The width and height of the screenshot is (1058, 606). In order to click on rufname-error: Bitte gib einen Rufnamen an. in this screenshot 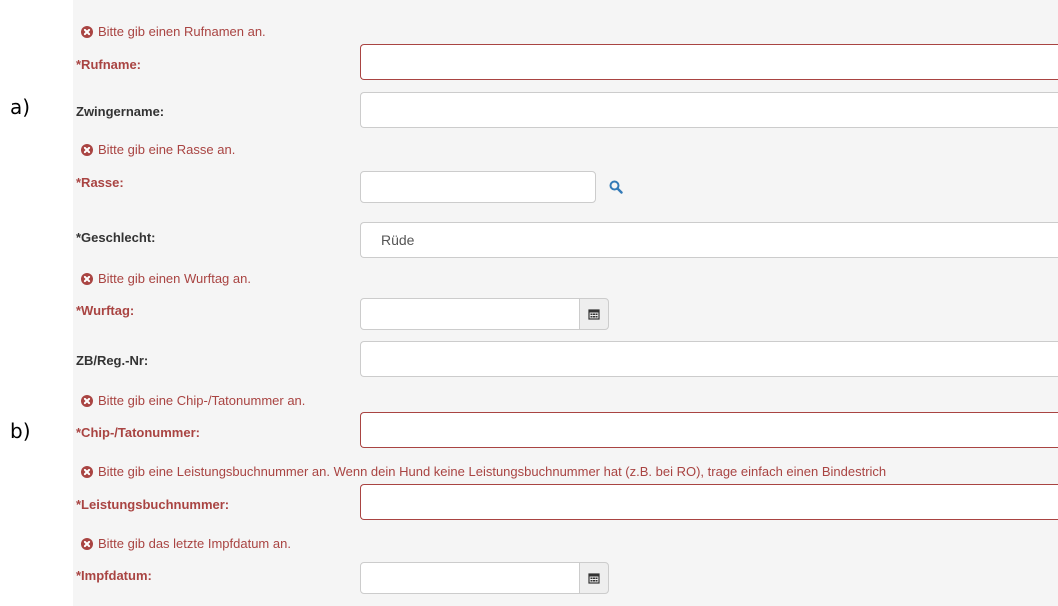, I will do `click(173, 31)`.